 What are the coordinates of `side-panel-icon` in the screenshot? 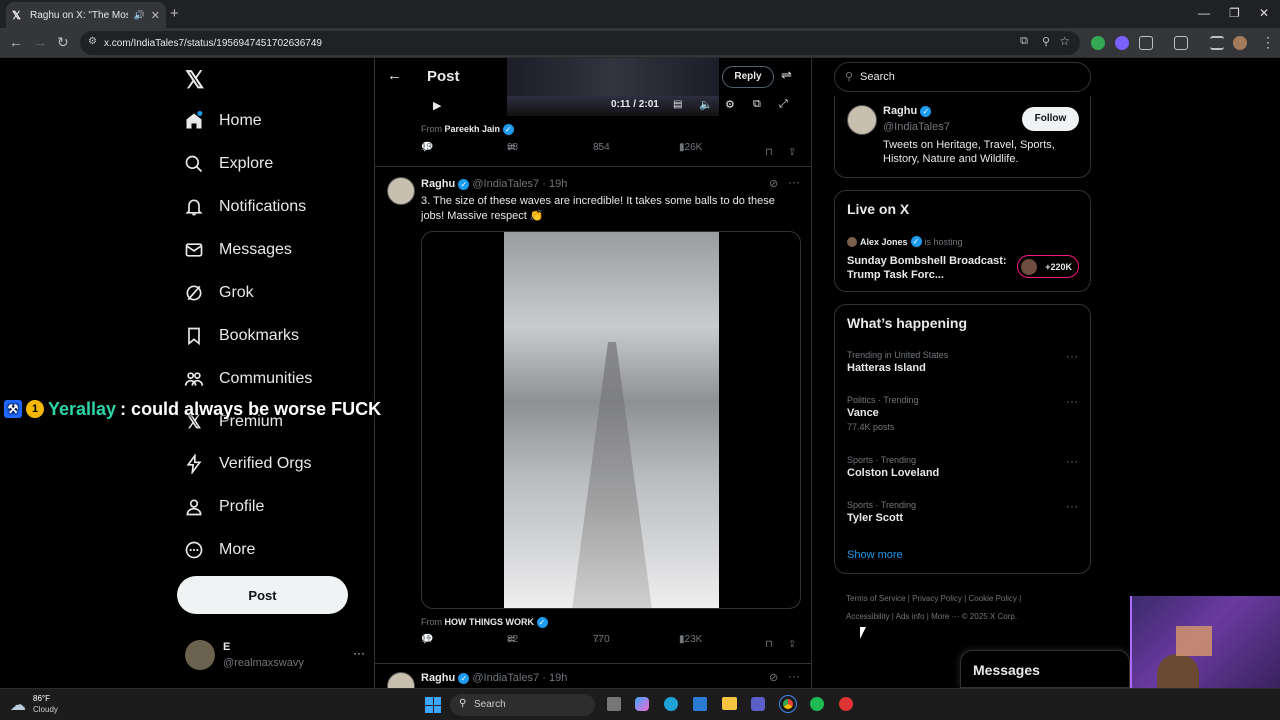 It's located at (1181, 43).